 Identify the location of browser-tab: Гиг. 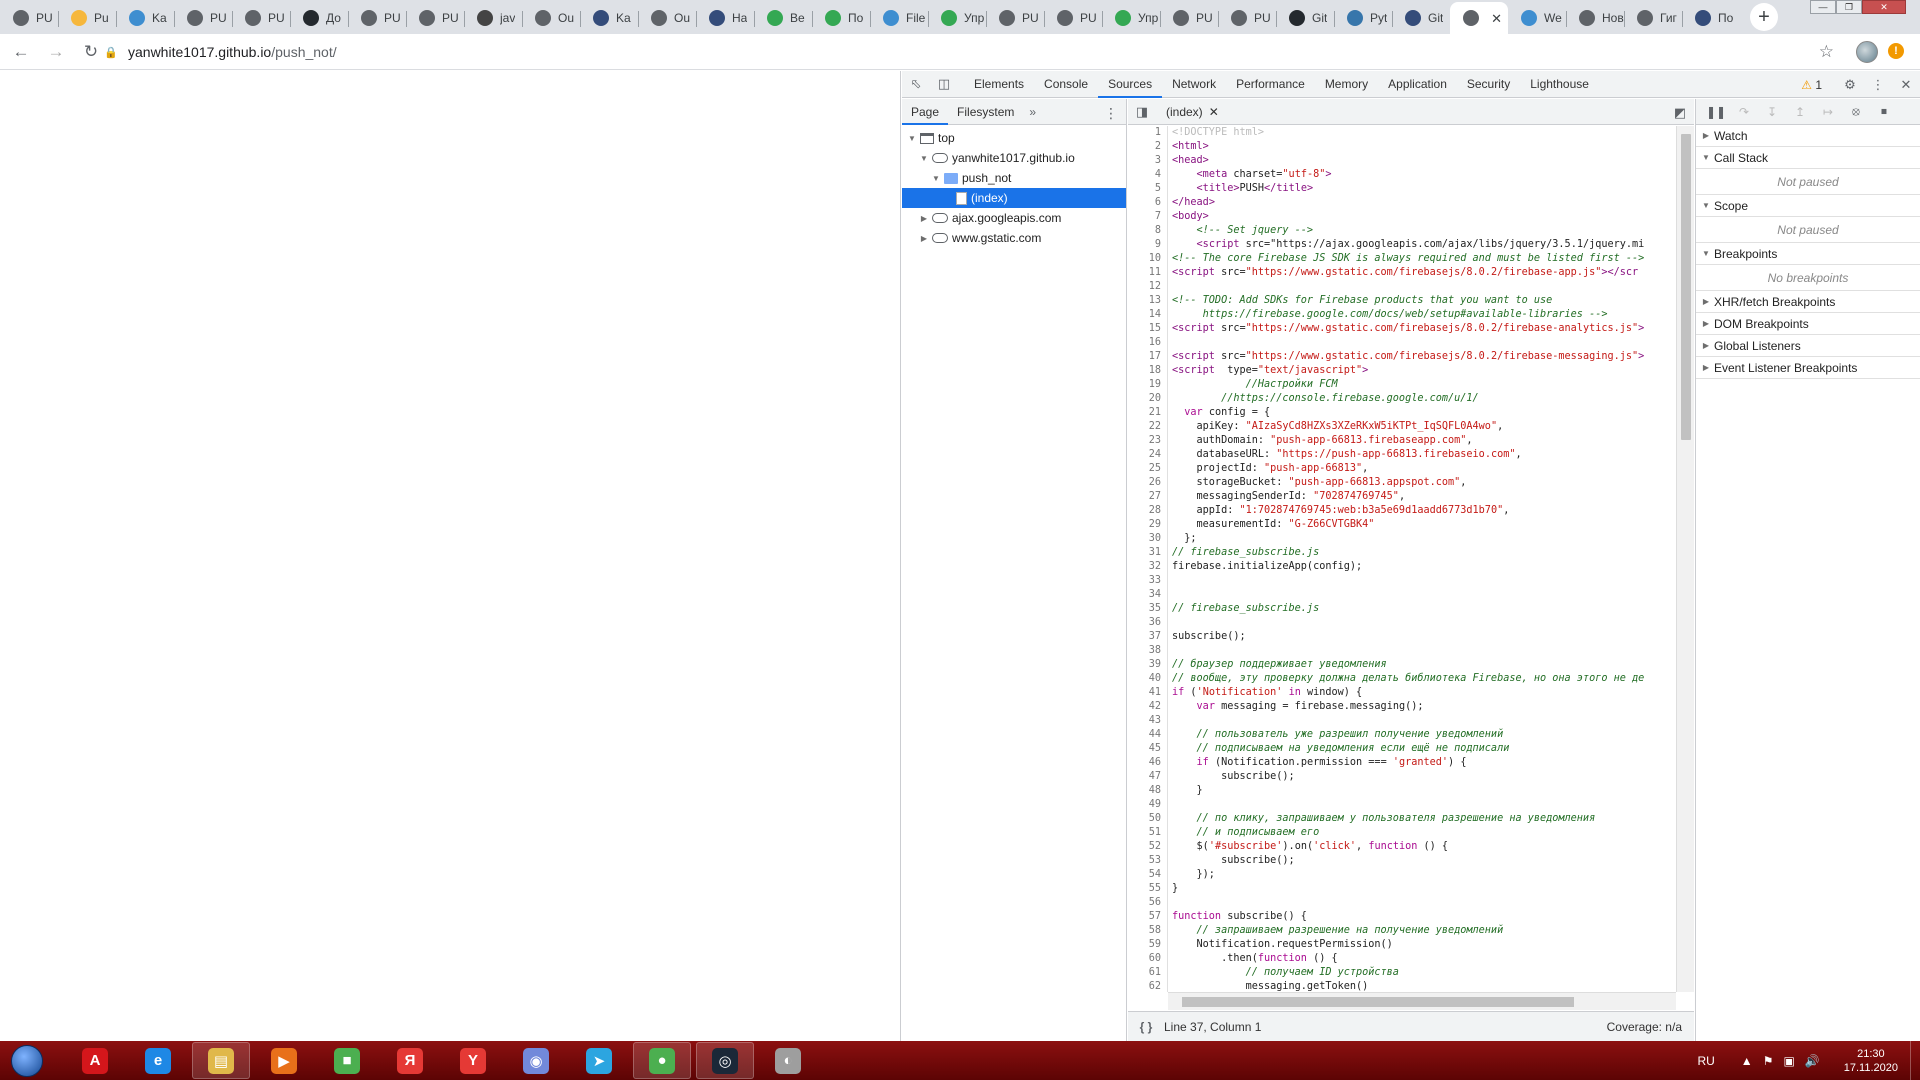
(1653, 18).